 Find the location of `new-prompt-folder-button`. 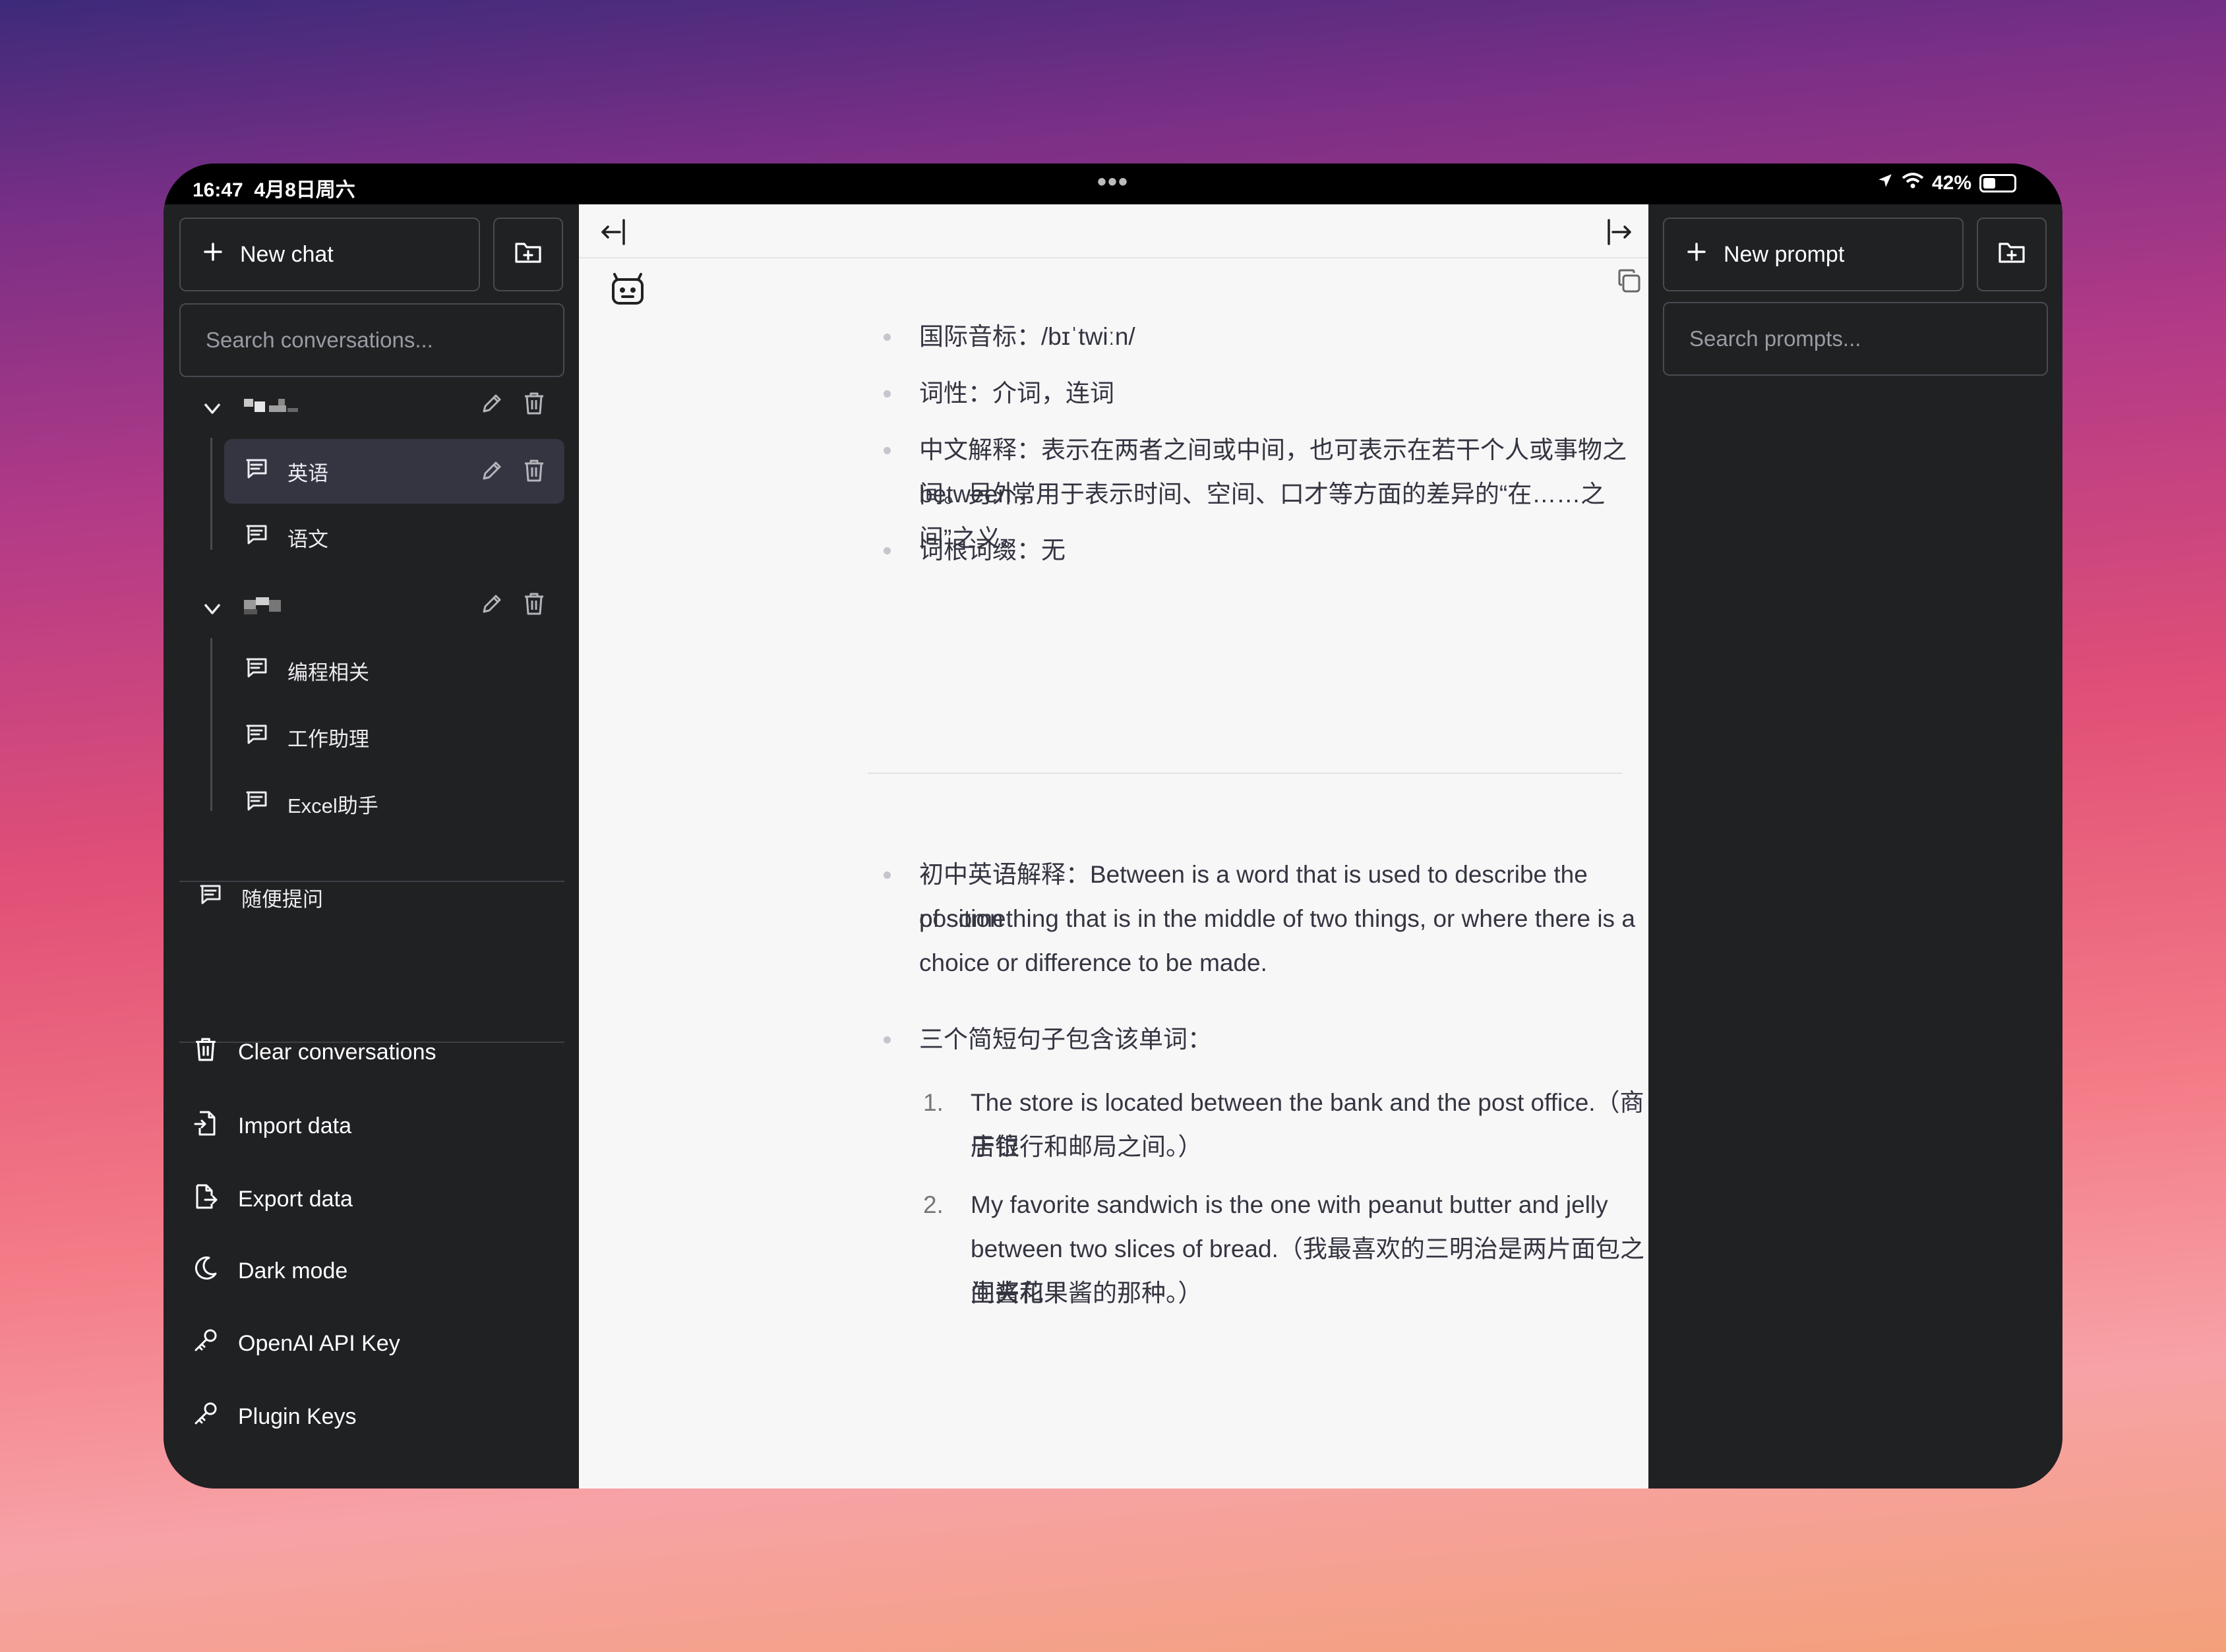

new-prompt-folder-button is located at coordinates (2012, 254).